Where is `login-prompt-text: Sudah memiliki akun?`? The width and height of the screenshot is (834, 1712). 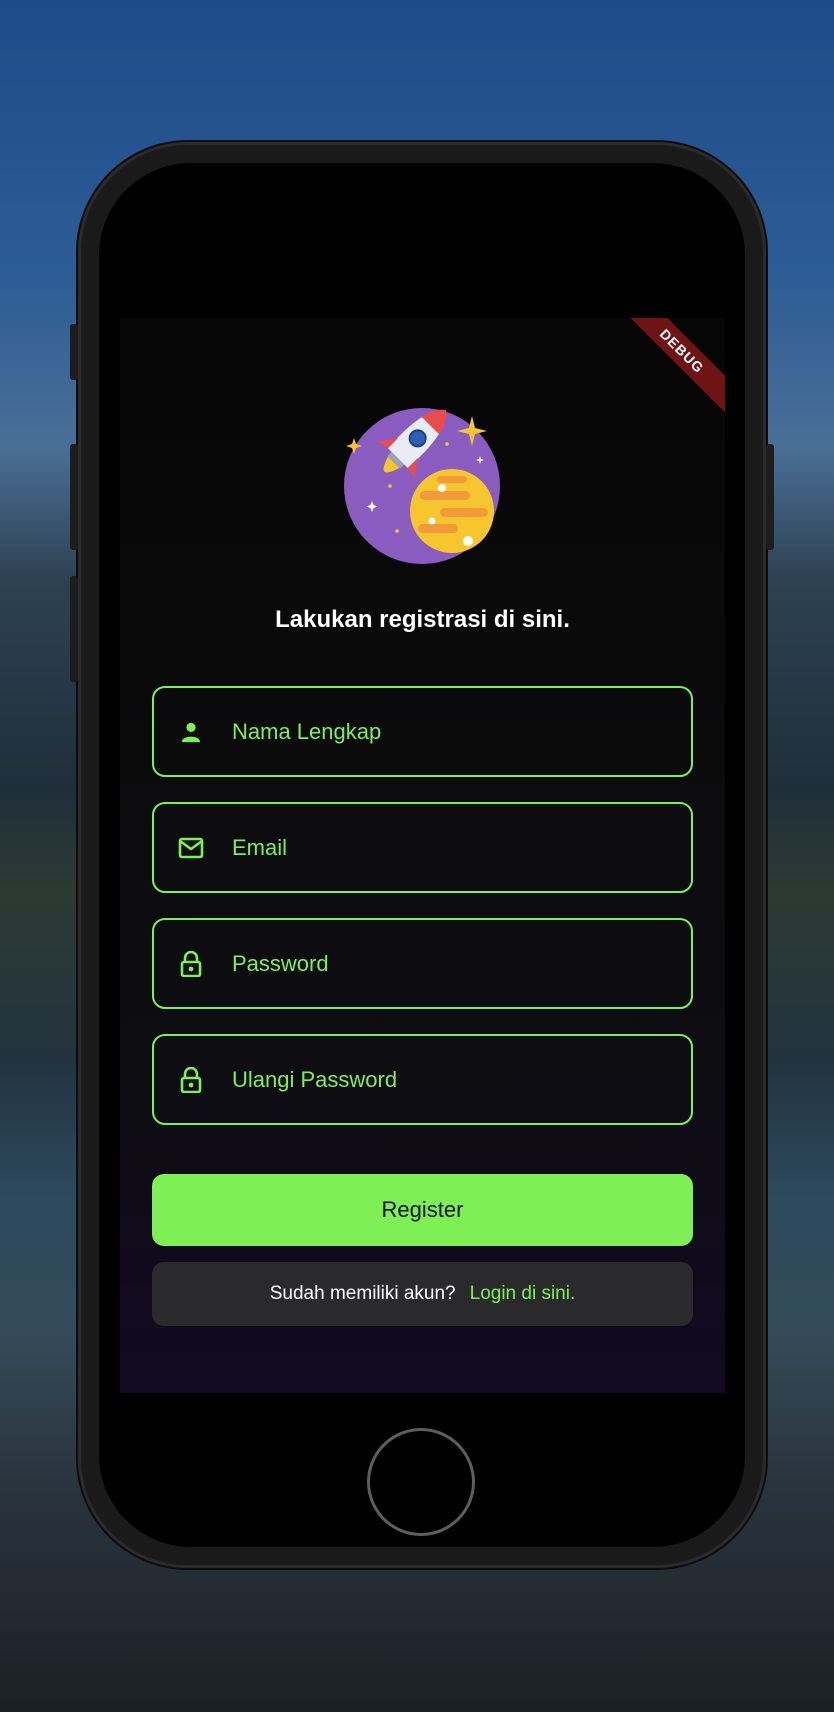
login-prompt-text: Sudah memiliki akun? is located at coordinates (362, 1293).